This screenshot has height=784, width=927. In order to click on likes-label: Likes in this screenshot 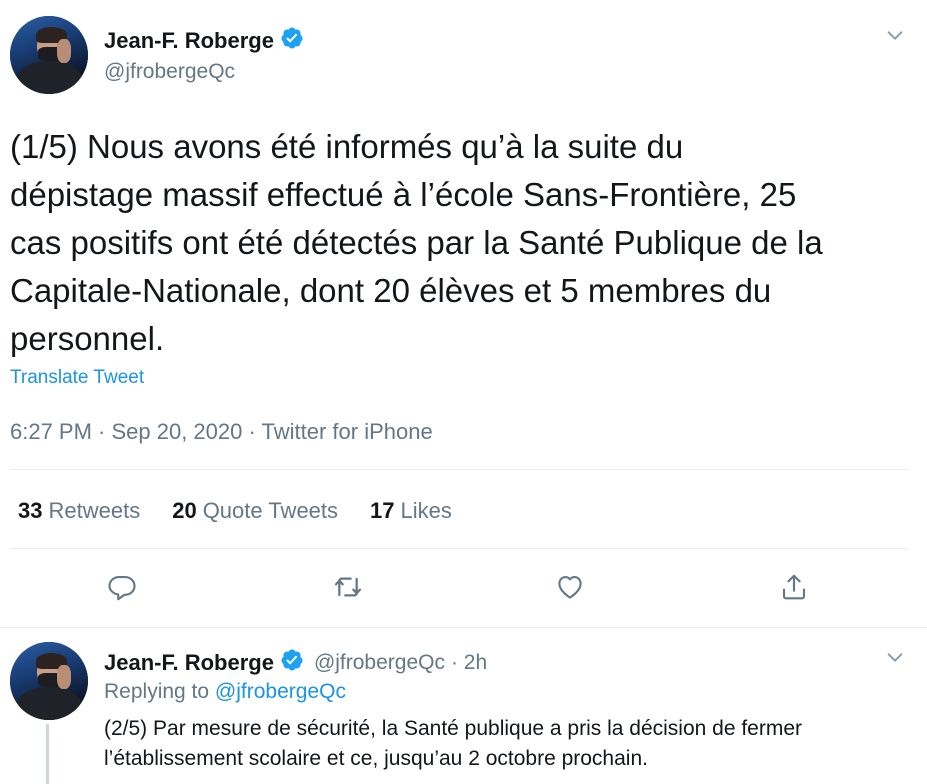, I will do `click(426, 510)`.